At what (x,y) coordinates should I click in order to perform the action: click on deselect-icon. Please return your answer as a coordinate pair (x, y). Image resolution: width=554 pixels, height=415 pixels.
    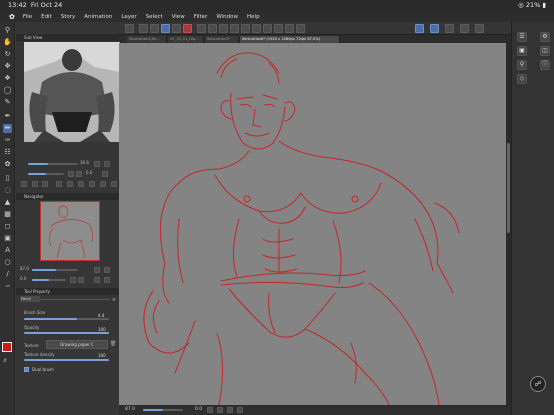
    Looking at the image, I should click on (223, 28).